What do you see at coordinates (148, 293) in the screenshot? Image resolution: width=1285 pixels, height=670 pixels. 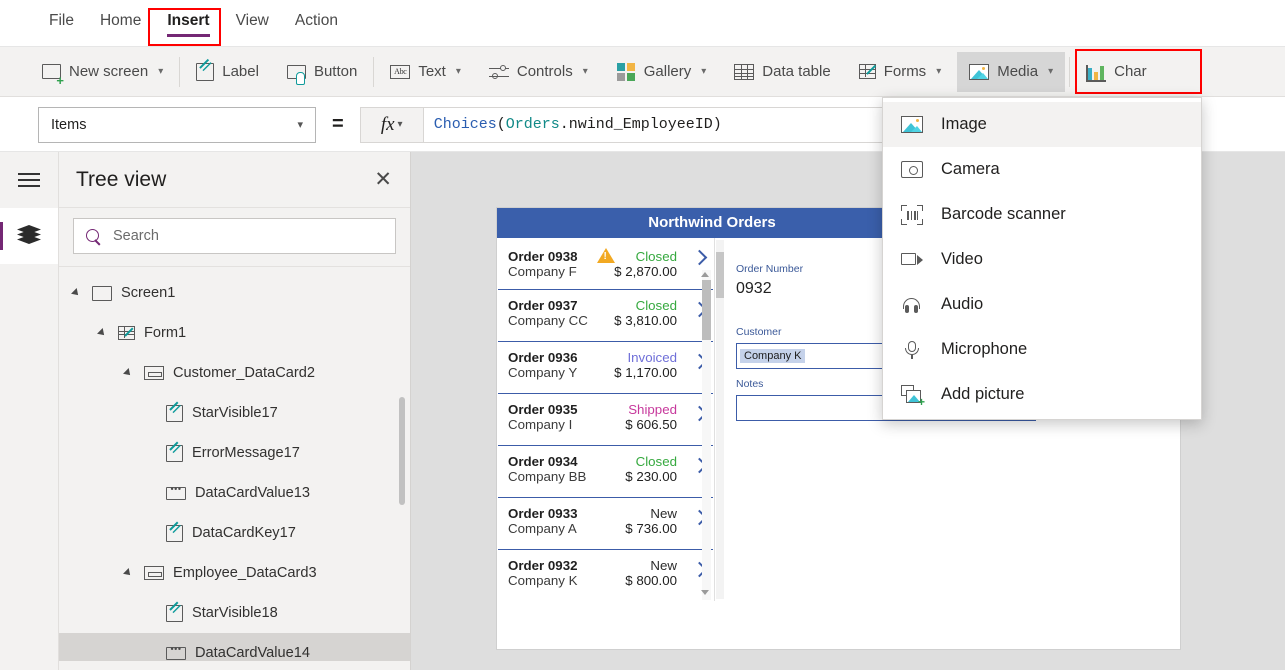 I see `tree-node-label: Screen1` at bounding box center [148, 293].